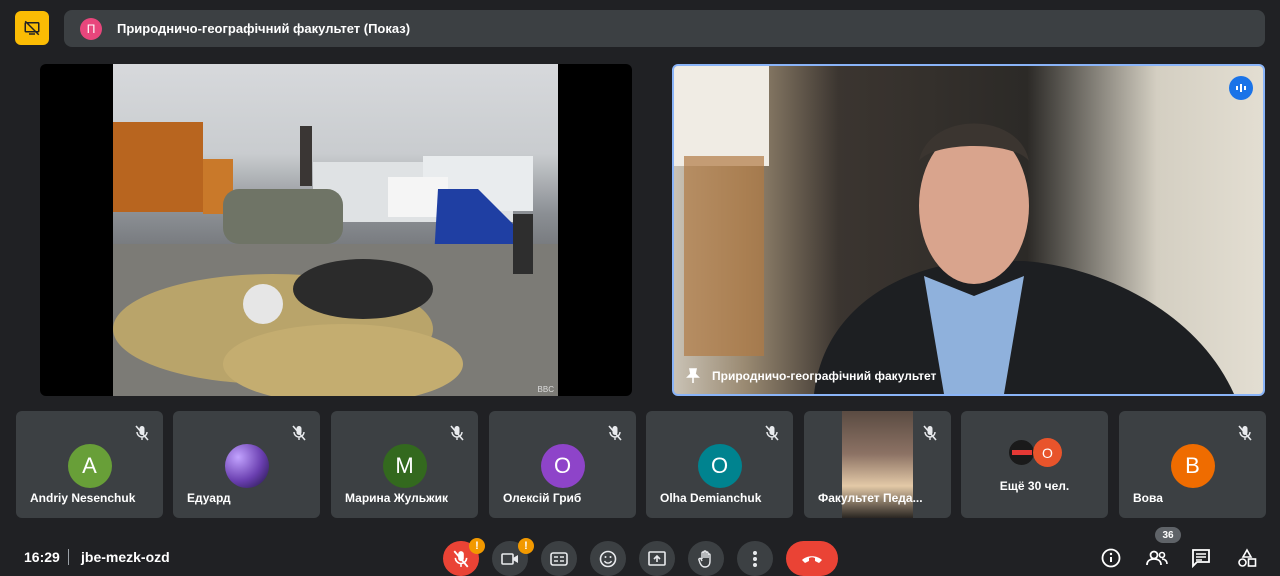  What do you see at coordinates (542, 498) in the screenshot?
I see `participant-name: Олексій Гриб` at bounding box center [542, 498].